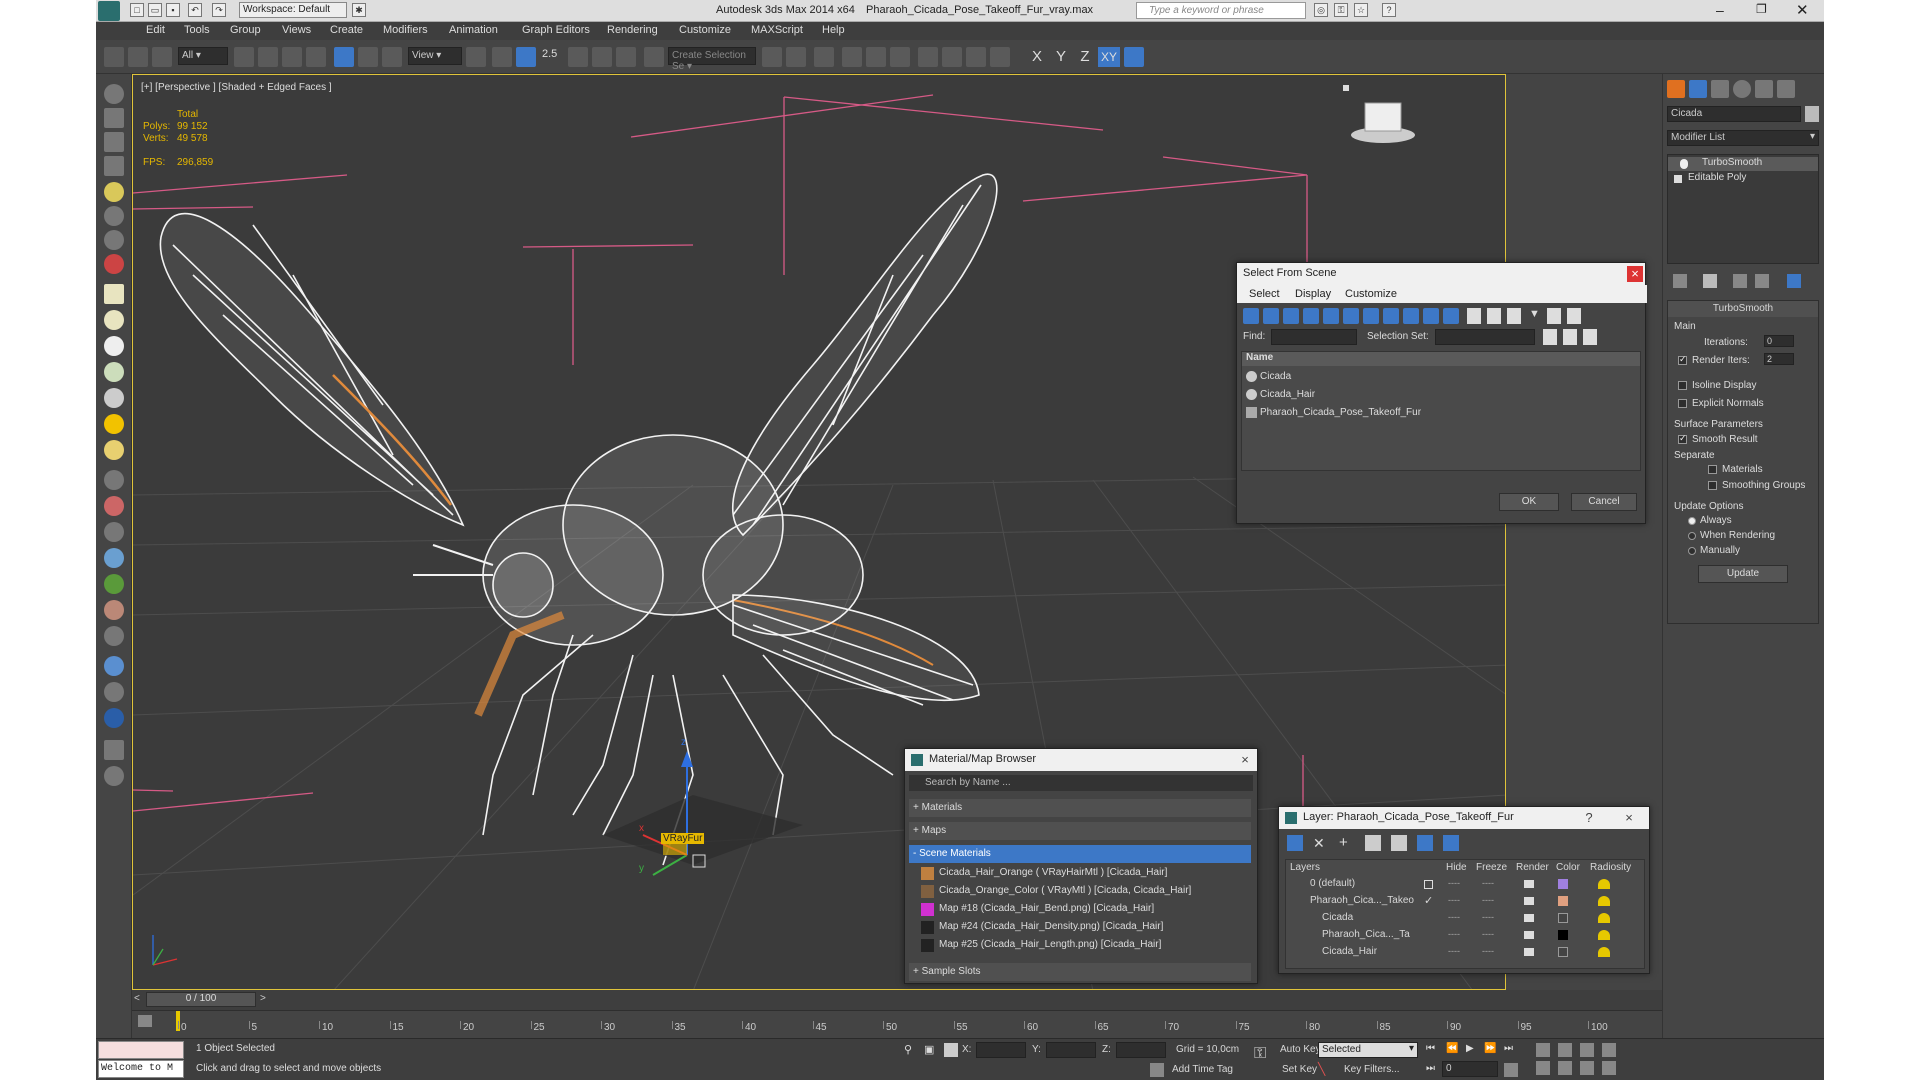 This screenshot has height=1080, width=1920. I want to click on help-bulb-icon: ✱, so click(359, 10).